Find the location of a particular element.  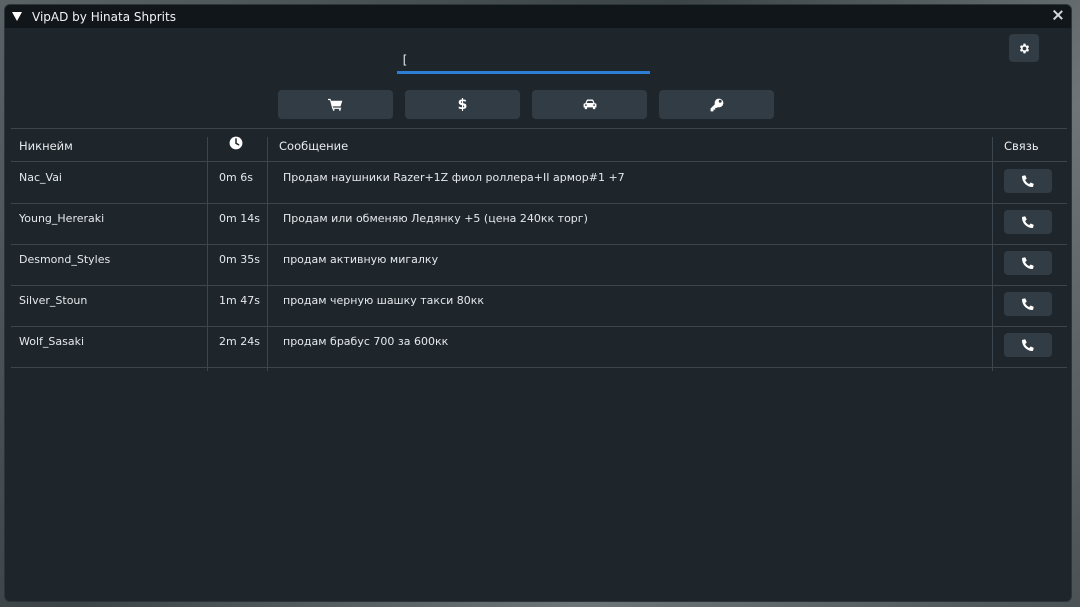

header-message: Сообщение is located at coordinates (314, 146).